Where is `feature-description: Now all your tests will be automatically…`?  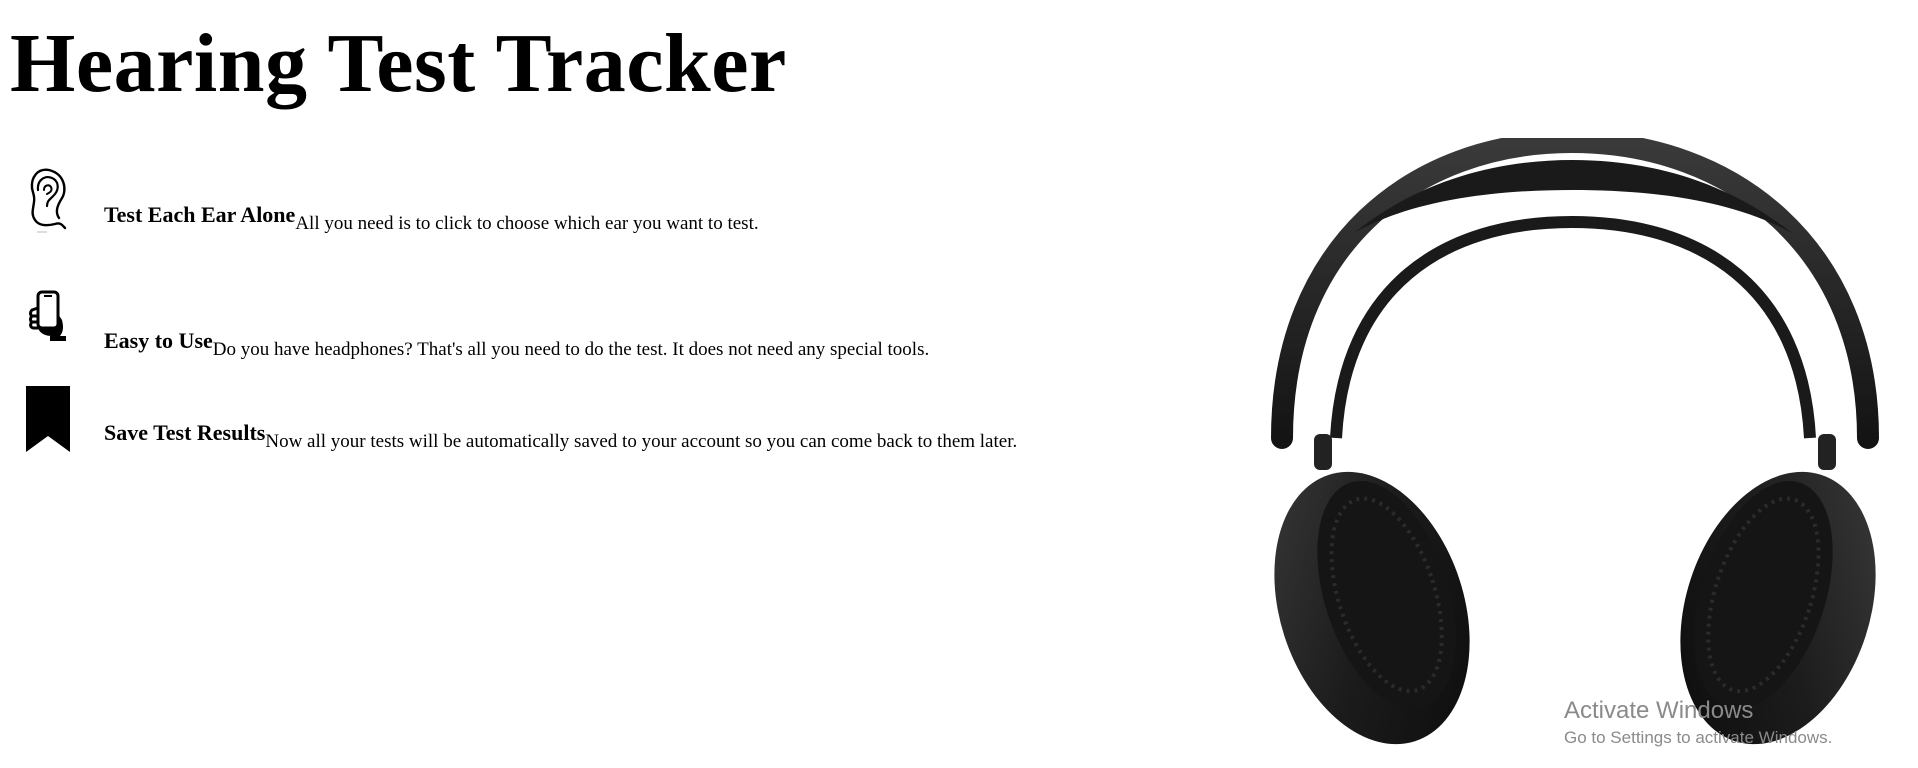
feature-description: Now all your tests will be automatically… is located at coordinates (641, 441).